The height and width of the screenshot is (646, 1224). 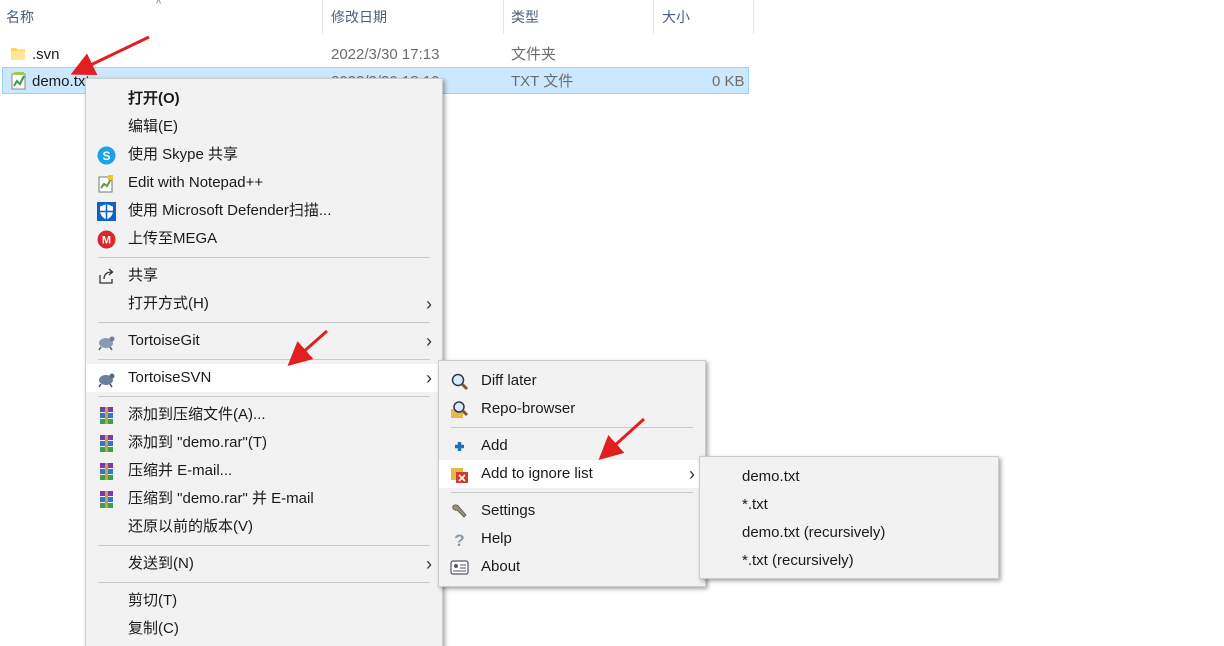 What do you see at coordinates (359, 17) in the screenshot?
I see `column-date-label: 修改日期` at bounding box center [359, 17].